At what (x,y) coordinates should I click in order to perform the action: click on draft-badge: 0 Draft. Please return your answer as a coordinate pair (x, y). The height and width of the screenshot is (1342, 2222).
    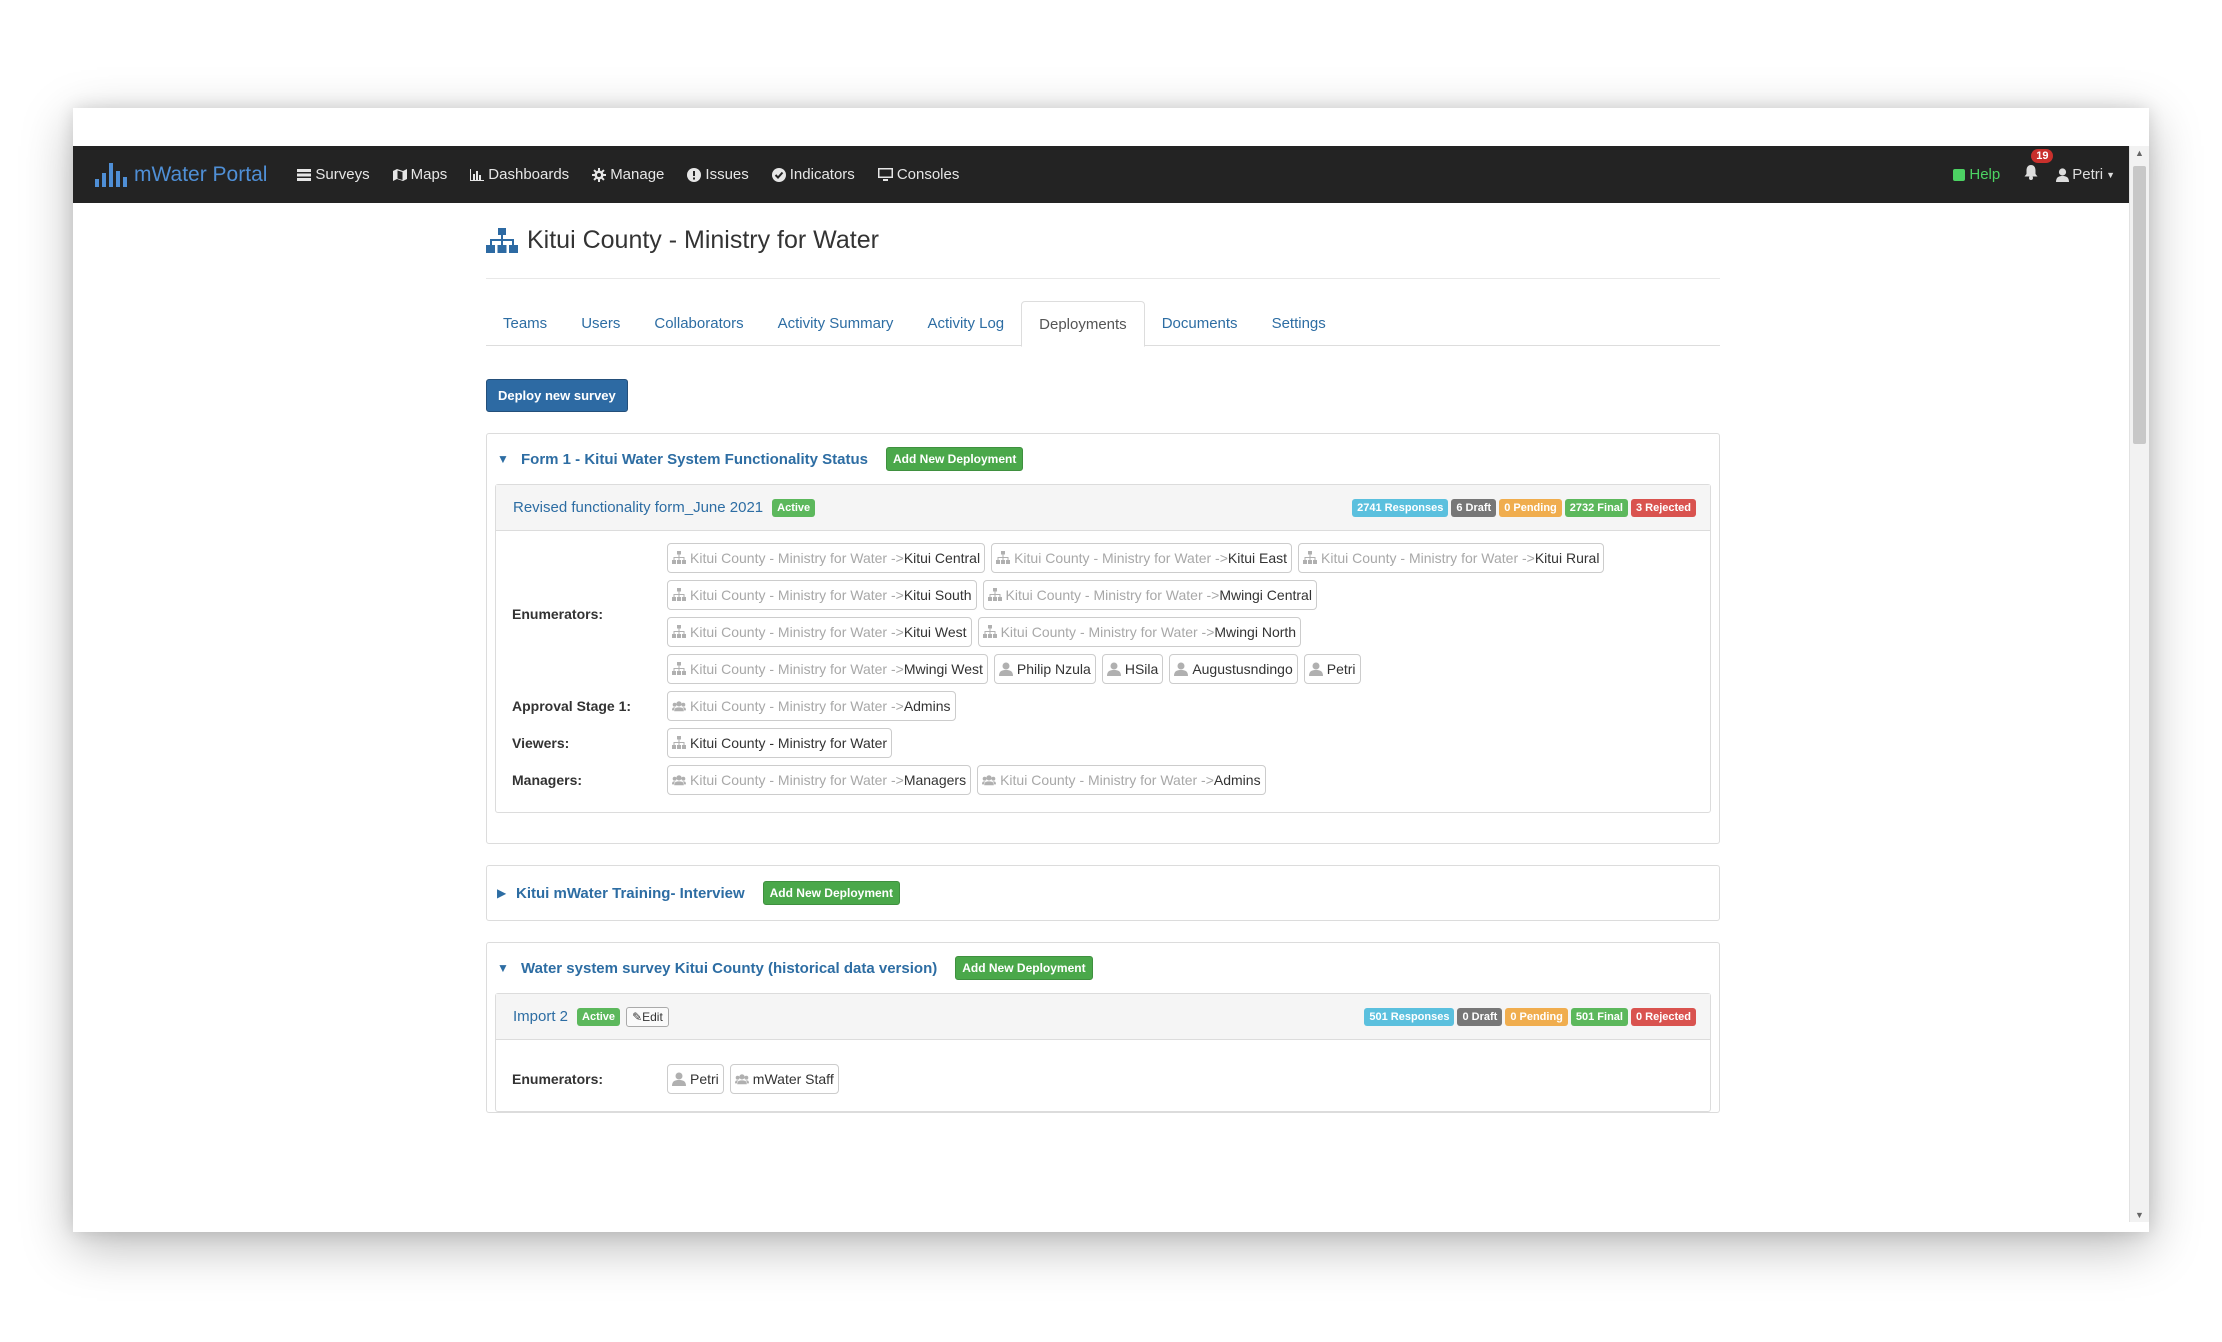
    Looking at the image, I should click on (1480, 1016).